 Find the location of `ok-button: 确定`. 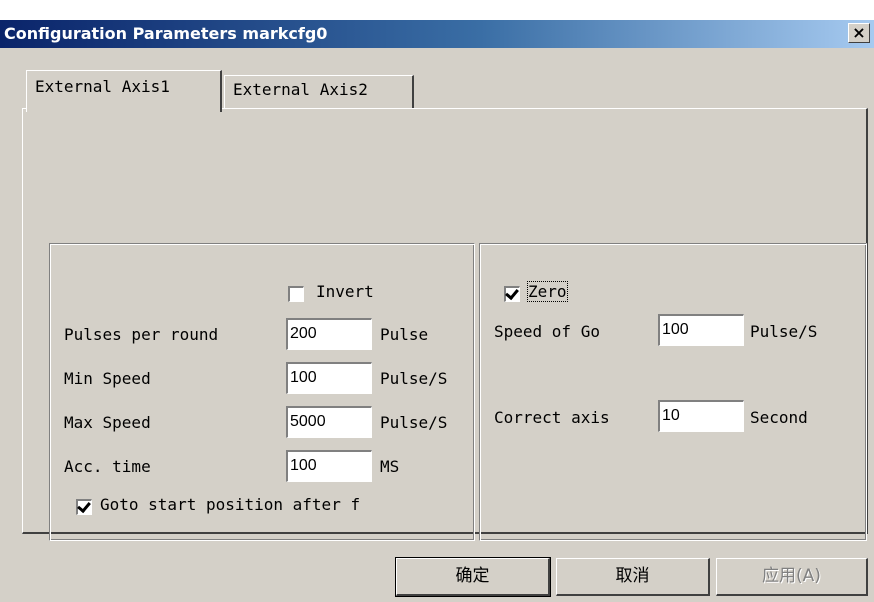

ok-button: 确定 is located at coordinates (473, 577).